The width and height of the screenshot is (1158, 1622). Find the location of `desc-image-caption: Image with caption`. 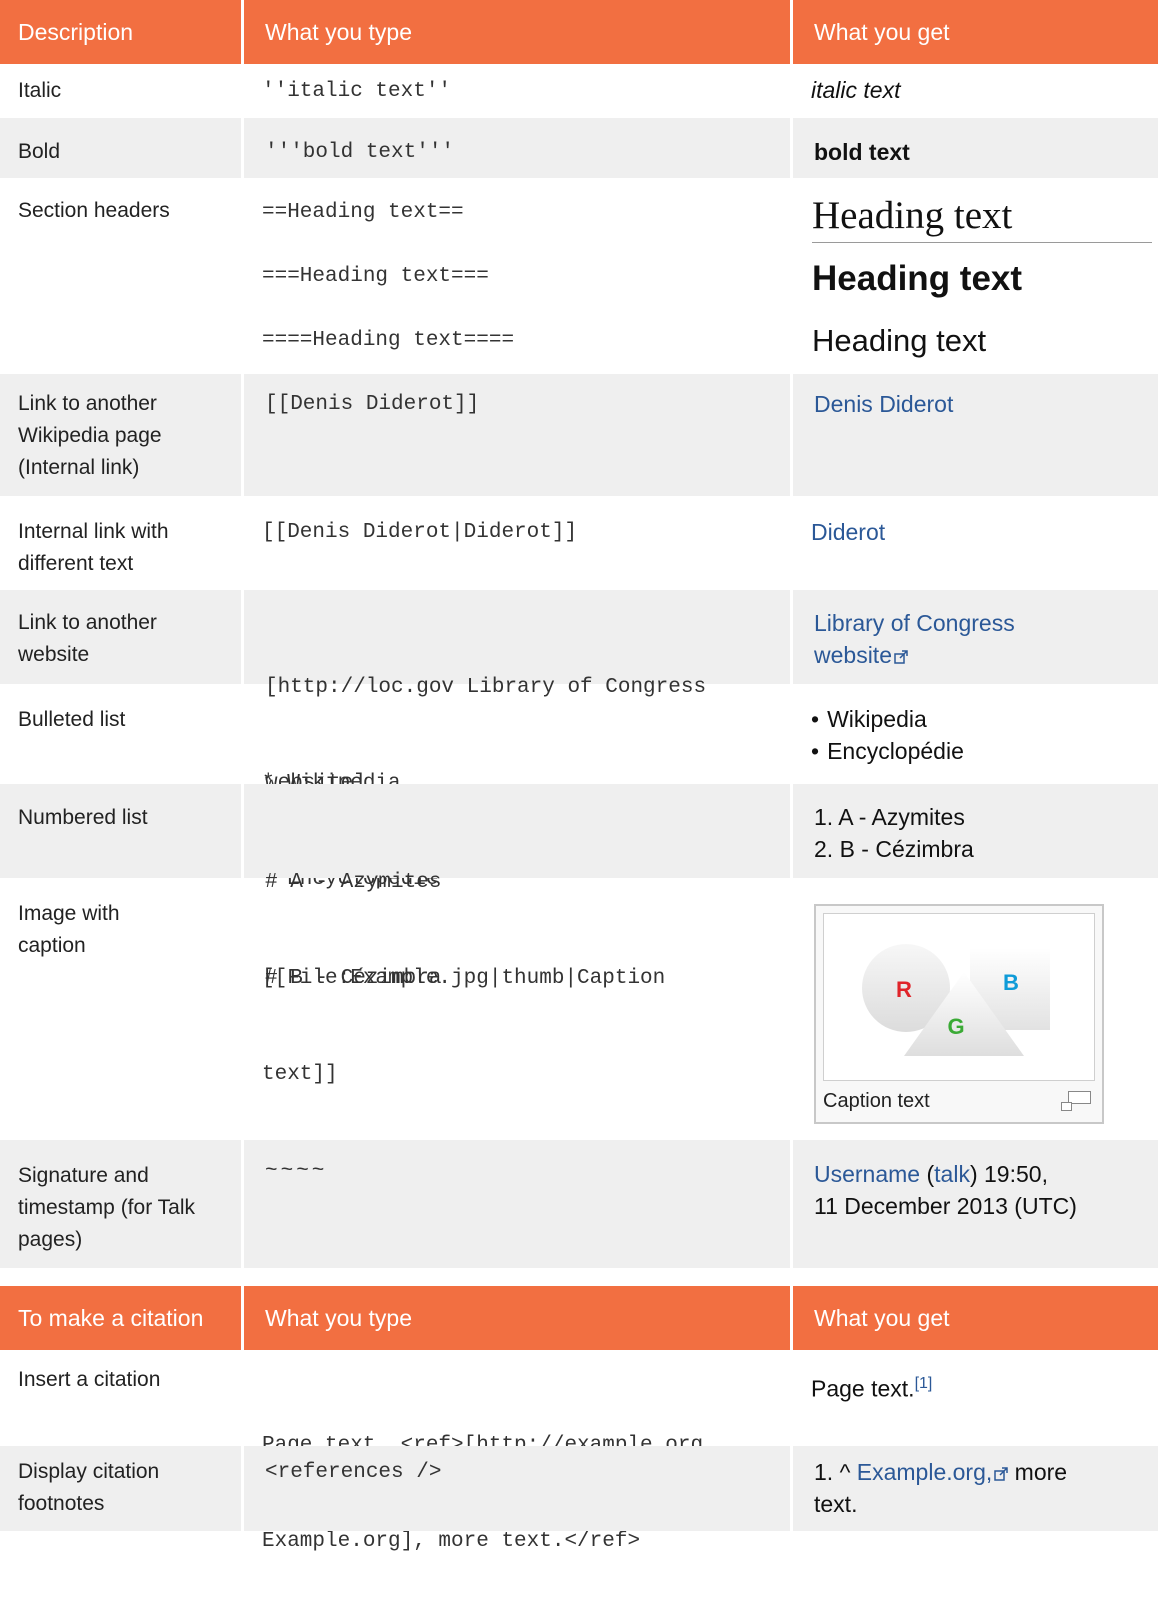

desc-image-caption: Image with caption is located at coordinates (120, 1009).